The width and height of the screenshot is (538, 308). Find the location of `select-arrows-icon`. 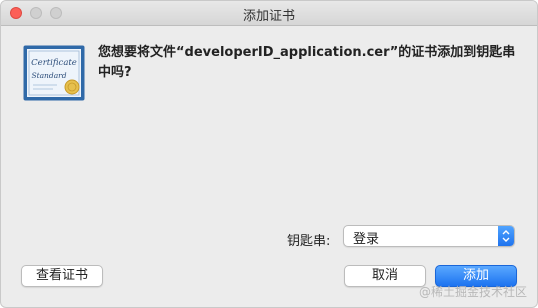

select-arrows-icon is located at coordinates (506, 236).